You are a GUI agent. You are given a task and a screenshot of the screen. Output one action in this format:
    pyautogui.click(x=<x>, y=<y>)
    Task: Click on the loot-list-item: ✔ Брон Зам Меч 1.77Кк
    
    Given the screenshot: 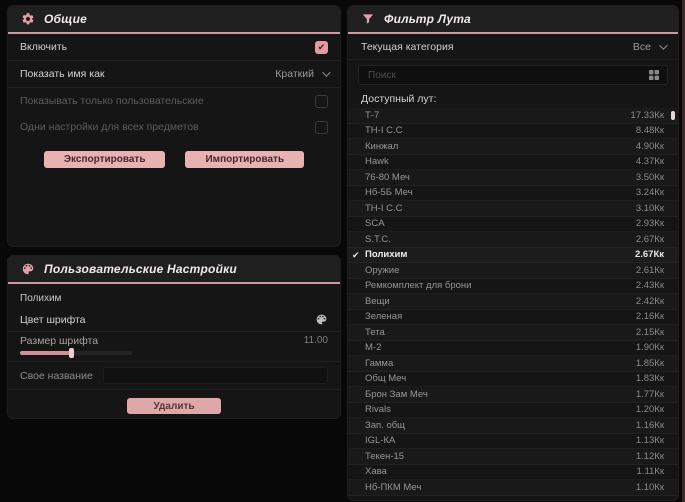 What is the action you would take?
    pyautogui.click(x=513, y=395)
    